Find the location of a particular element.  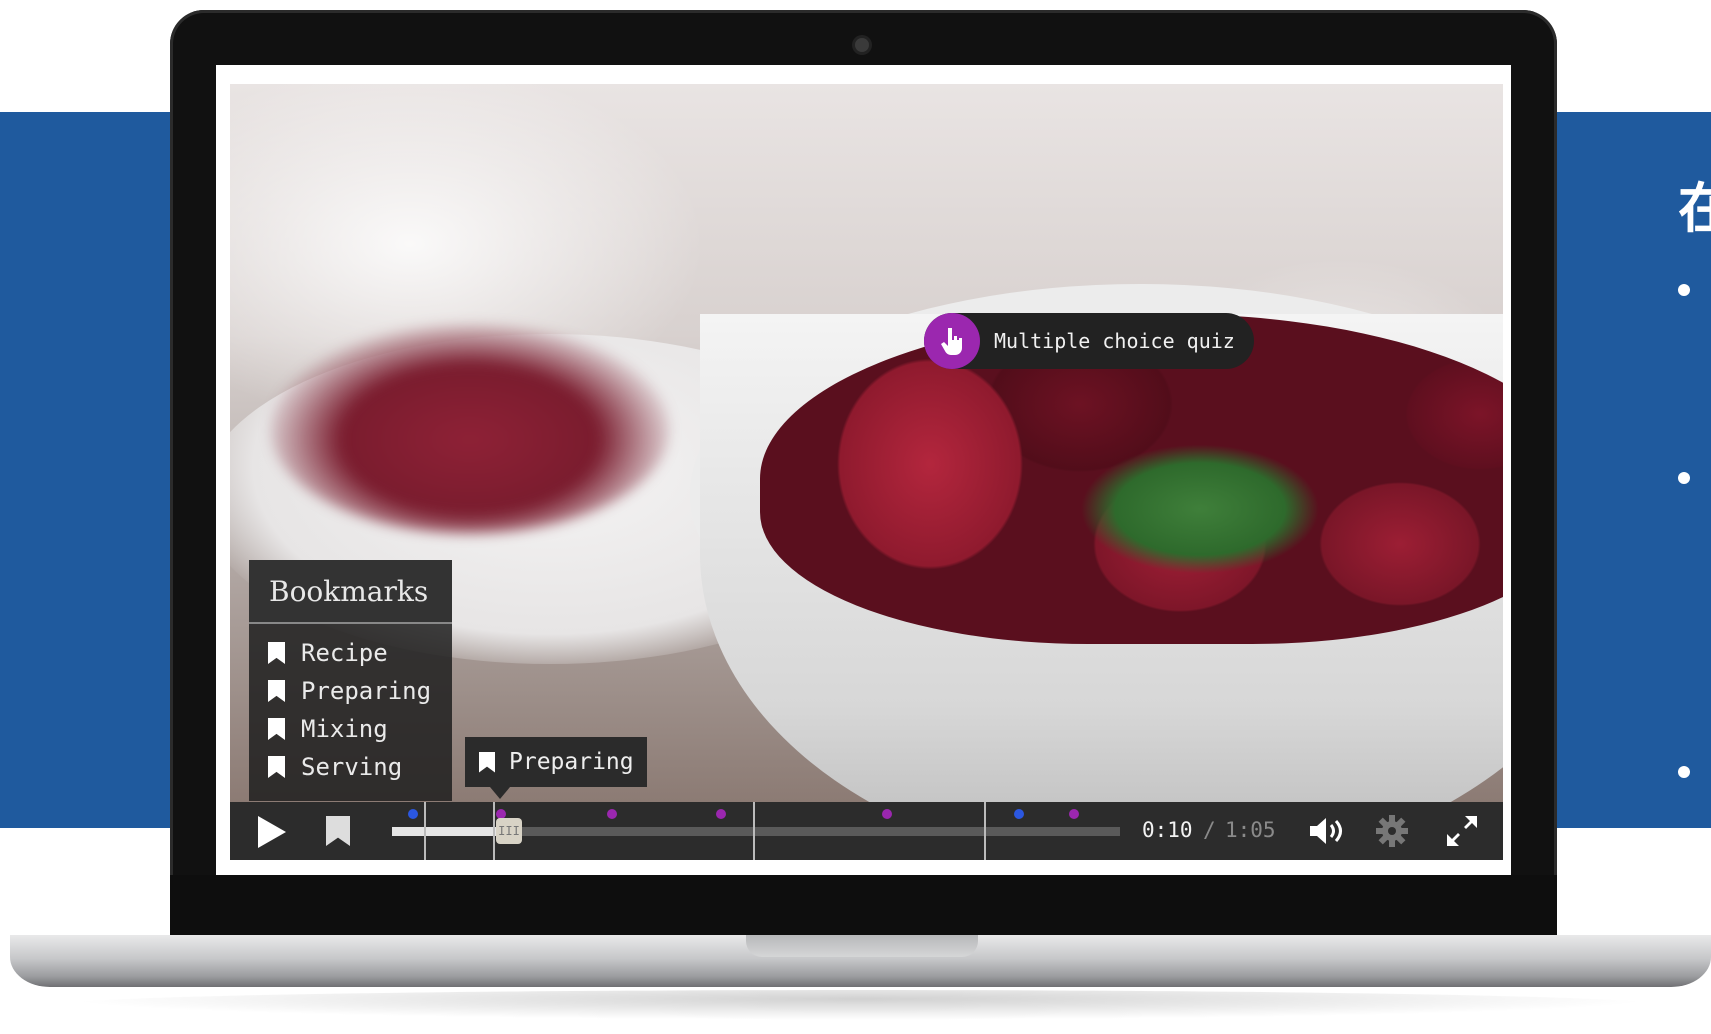

progress-fill is located at coordinates (444, 831).